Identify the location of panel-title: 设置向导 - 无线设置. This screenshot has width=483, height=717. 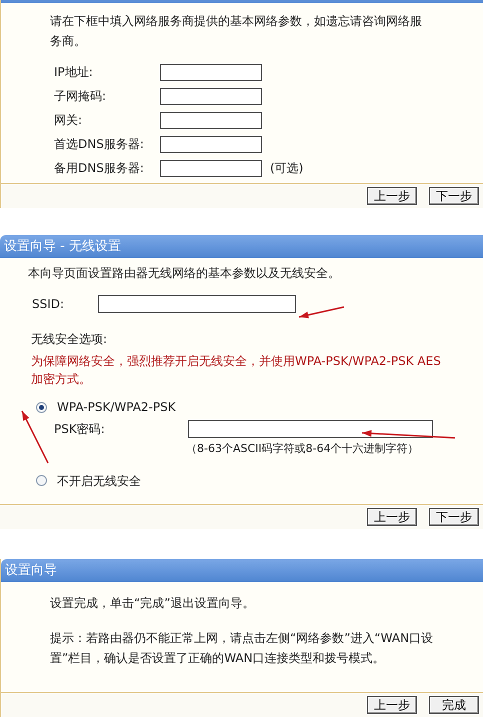
(241, 246).